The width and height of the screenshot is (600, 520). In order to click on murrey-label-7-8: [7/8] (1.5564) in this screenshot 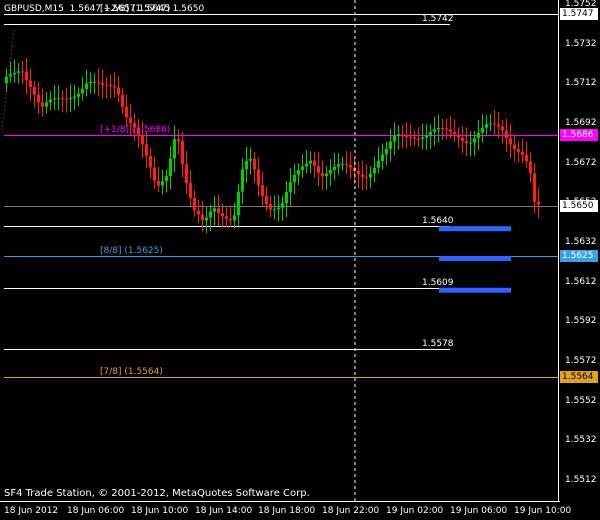, I will do `click(131, 371)`.